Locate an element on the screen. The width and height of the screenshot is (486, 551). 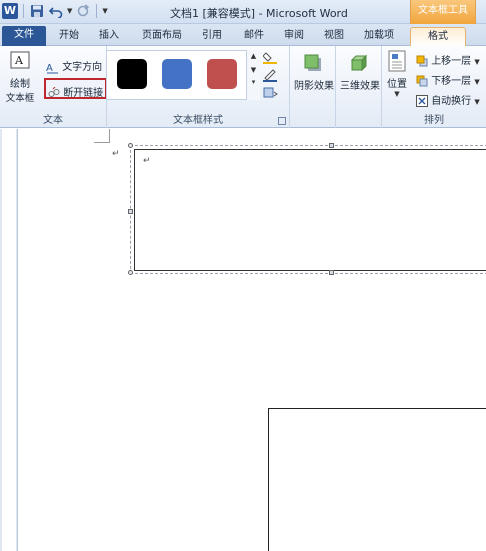
position-dropdown-icon: ▼ is located at coordinates (397, 94).